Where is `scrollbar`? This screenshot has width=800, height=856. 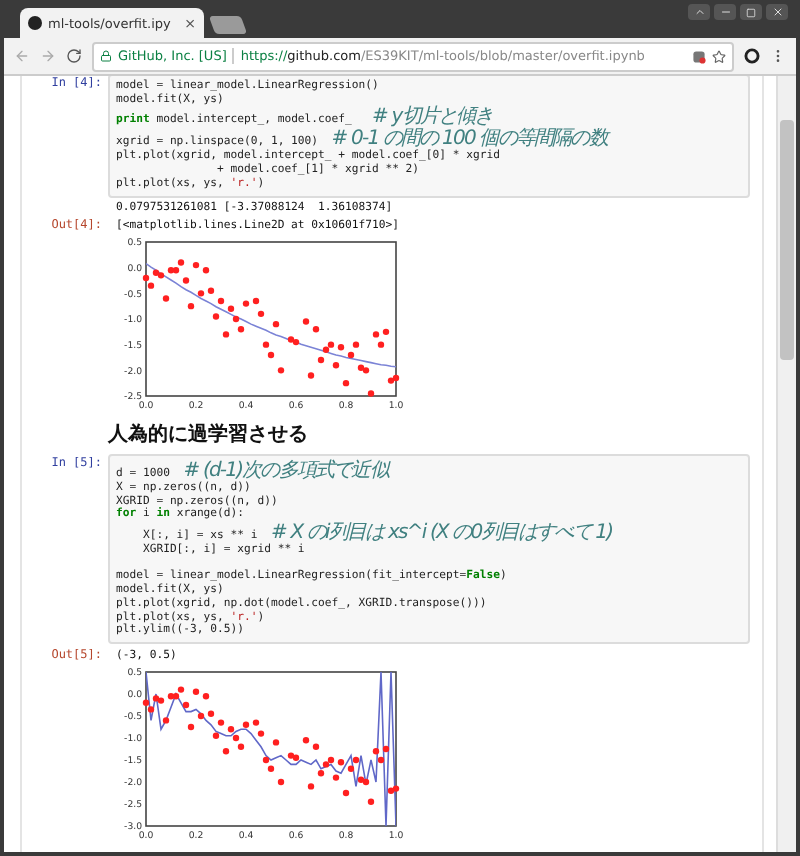
scrollbar is located at coordinates (786, 464).